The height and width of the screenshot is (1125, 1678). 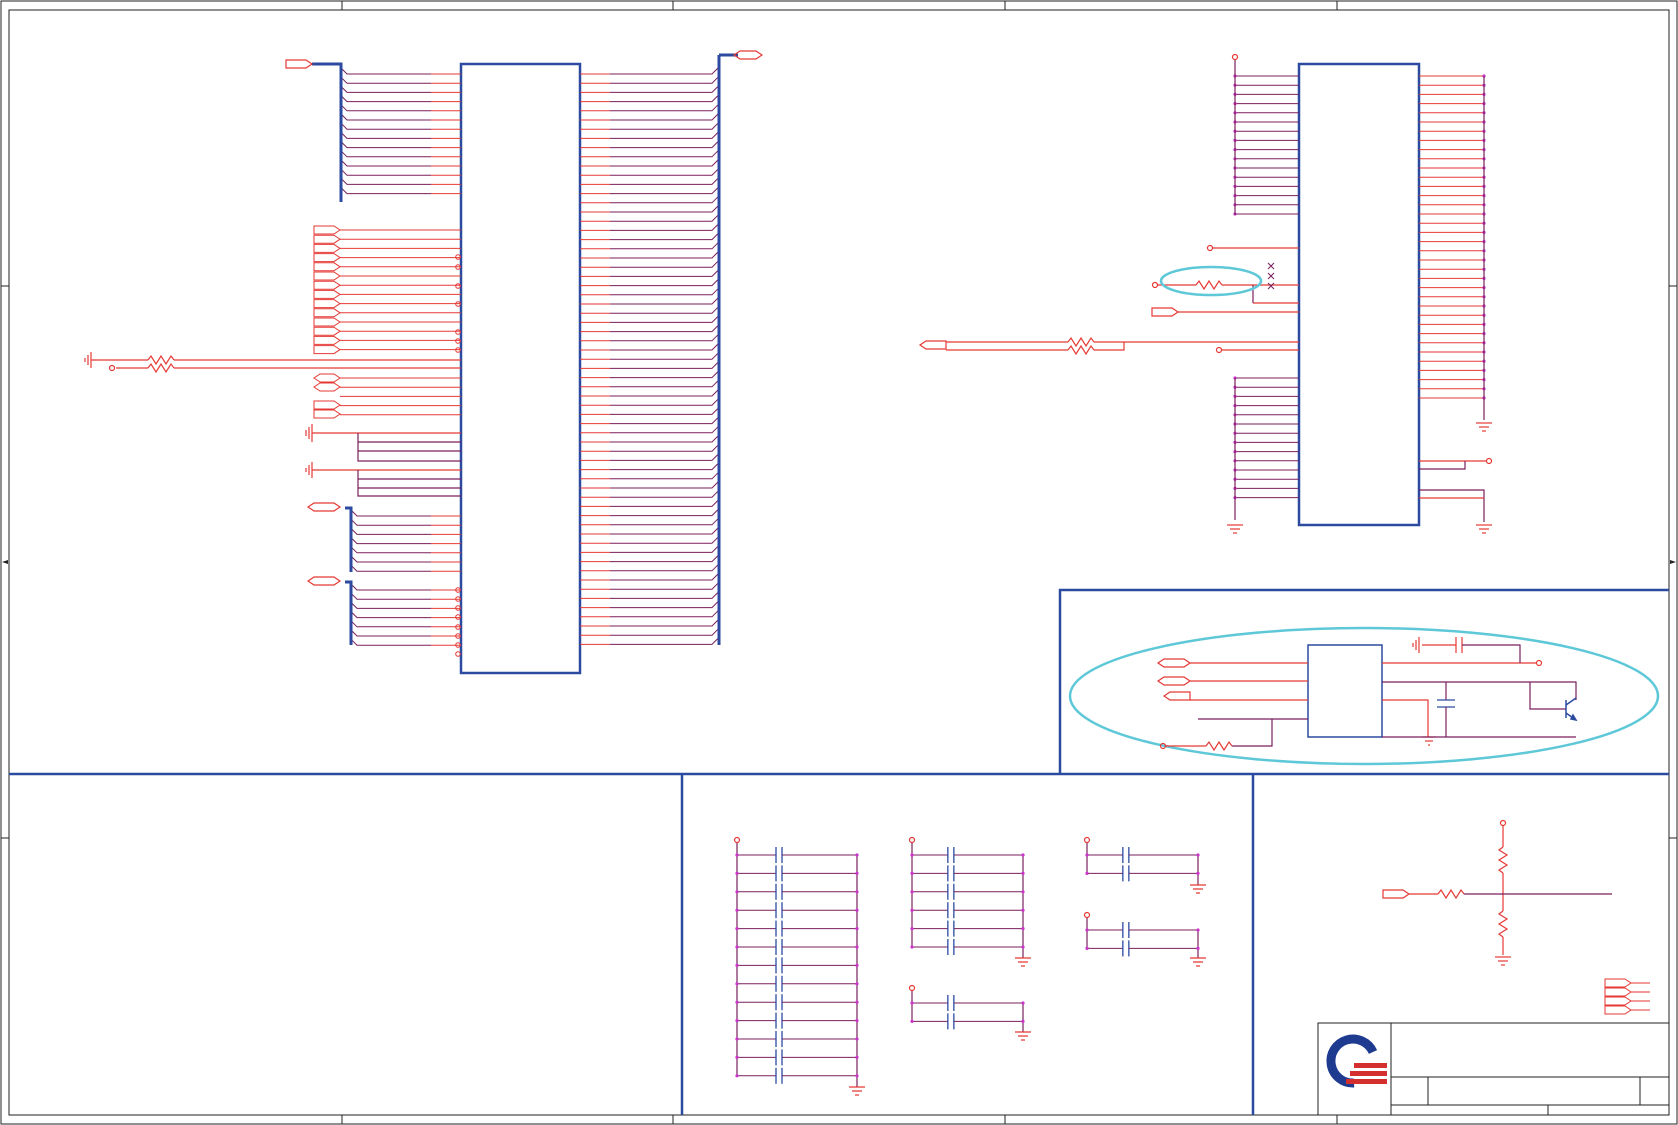 What do you see at coordinates (1266, 287) in the screenshot?
I see `rt-block-left-wires` at bounding box center [1266, 287].